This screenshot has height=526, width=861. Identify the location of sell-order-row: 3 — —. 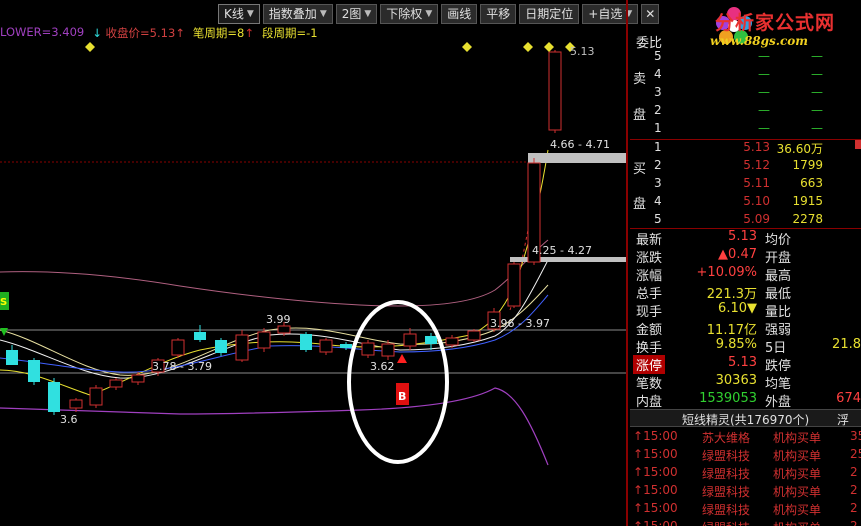
(745, 93).